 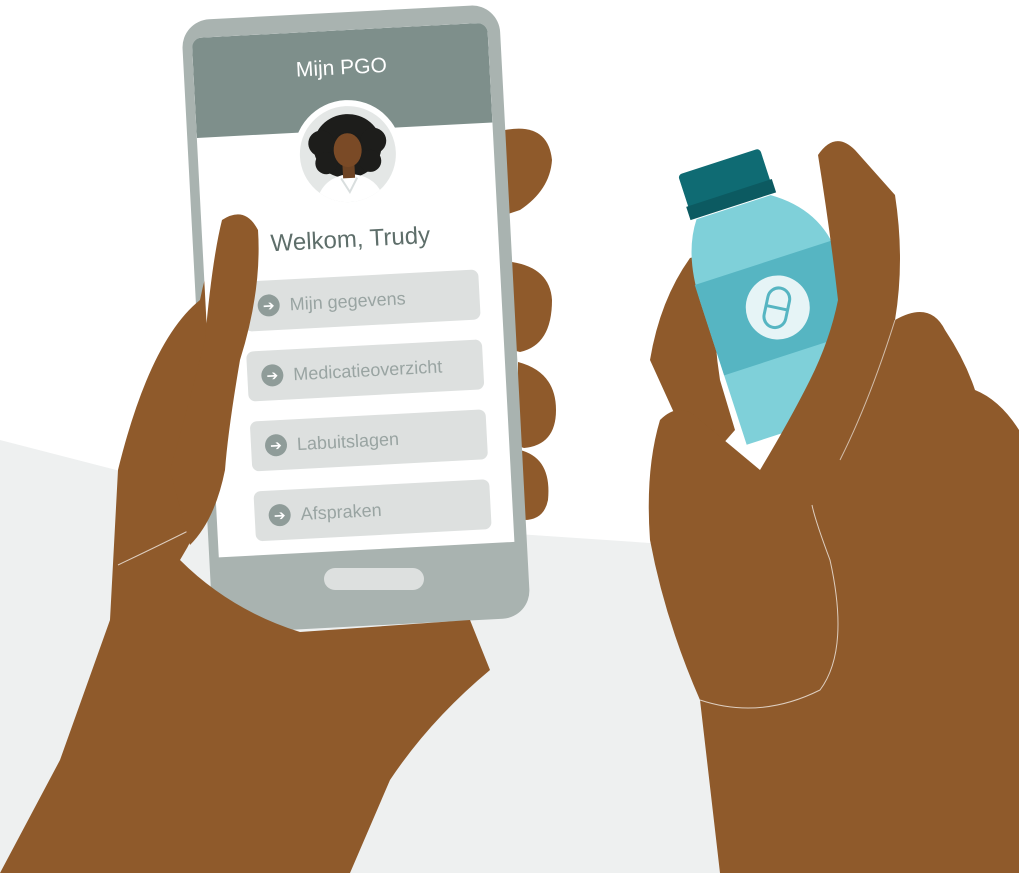 I want to click on app-title: Mijn PGO, so click(x=341, y=67).